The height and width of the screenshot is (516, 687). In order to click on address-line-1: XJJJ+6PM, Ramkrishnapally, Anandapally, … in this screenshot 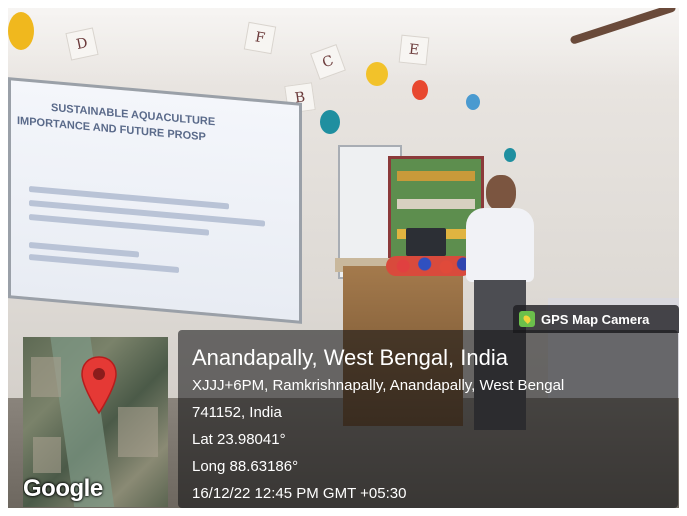, I will do `click(378, 385)`.